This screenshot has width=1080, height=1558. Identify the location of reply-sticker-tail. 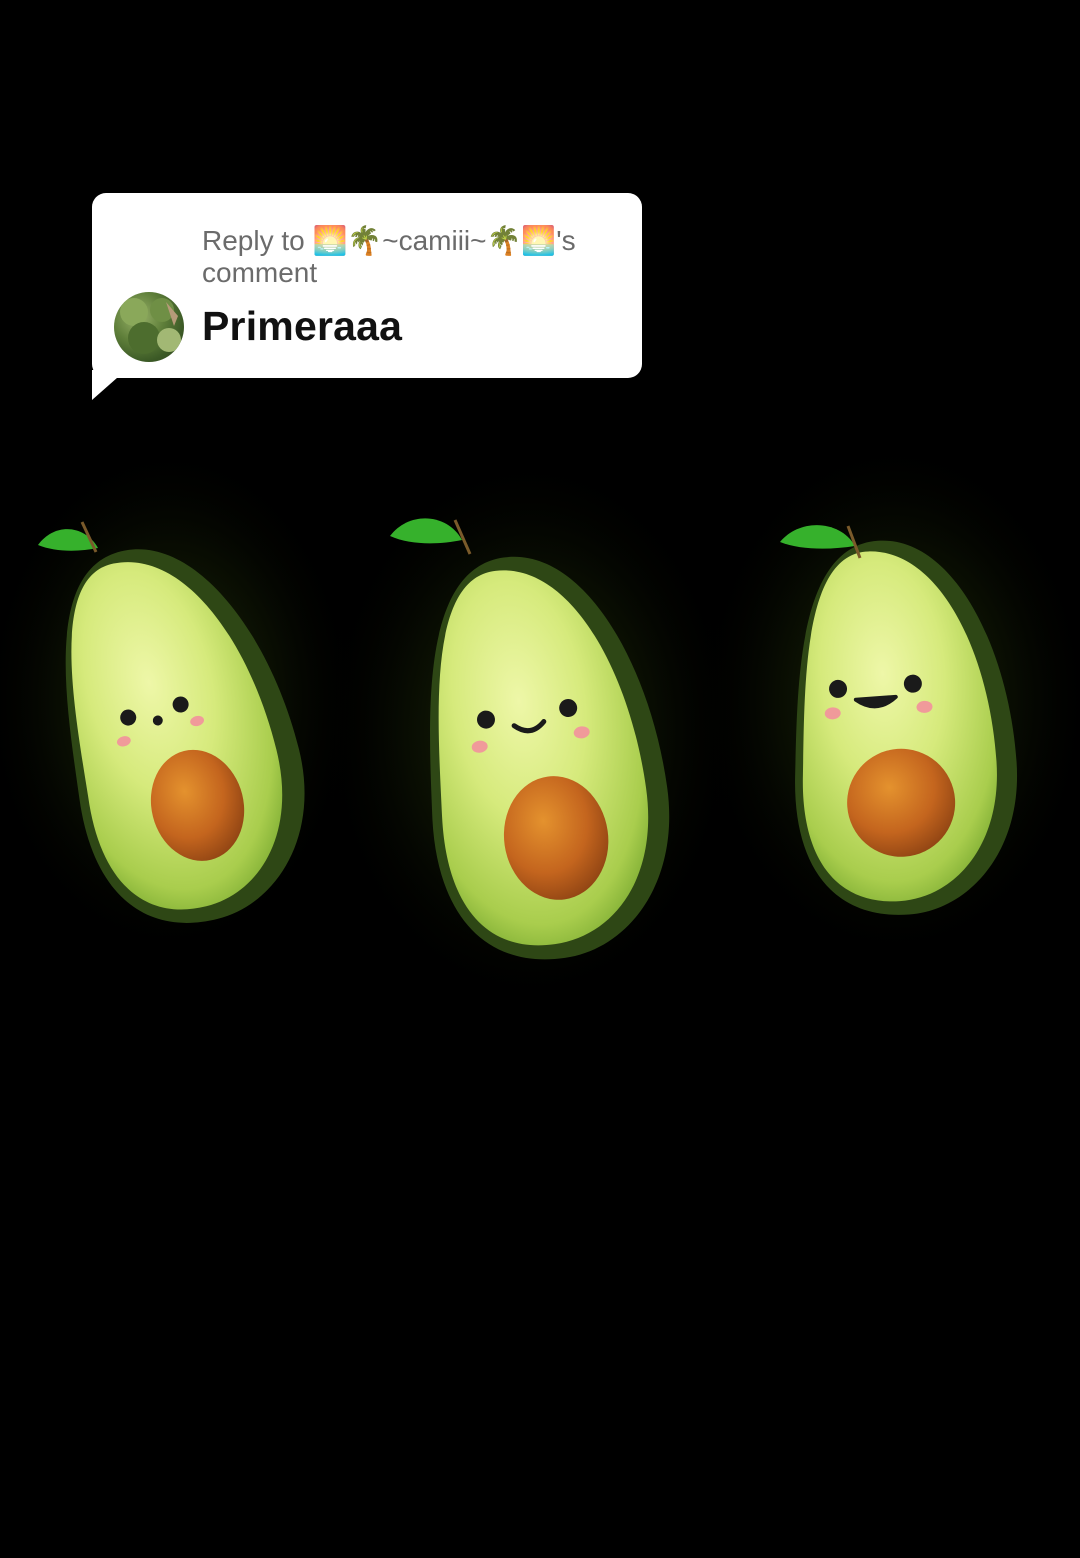
(109, 385).